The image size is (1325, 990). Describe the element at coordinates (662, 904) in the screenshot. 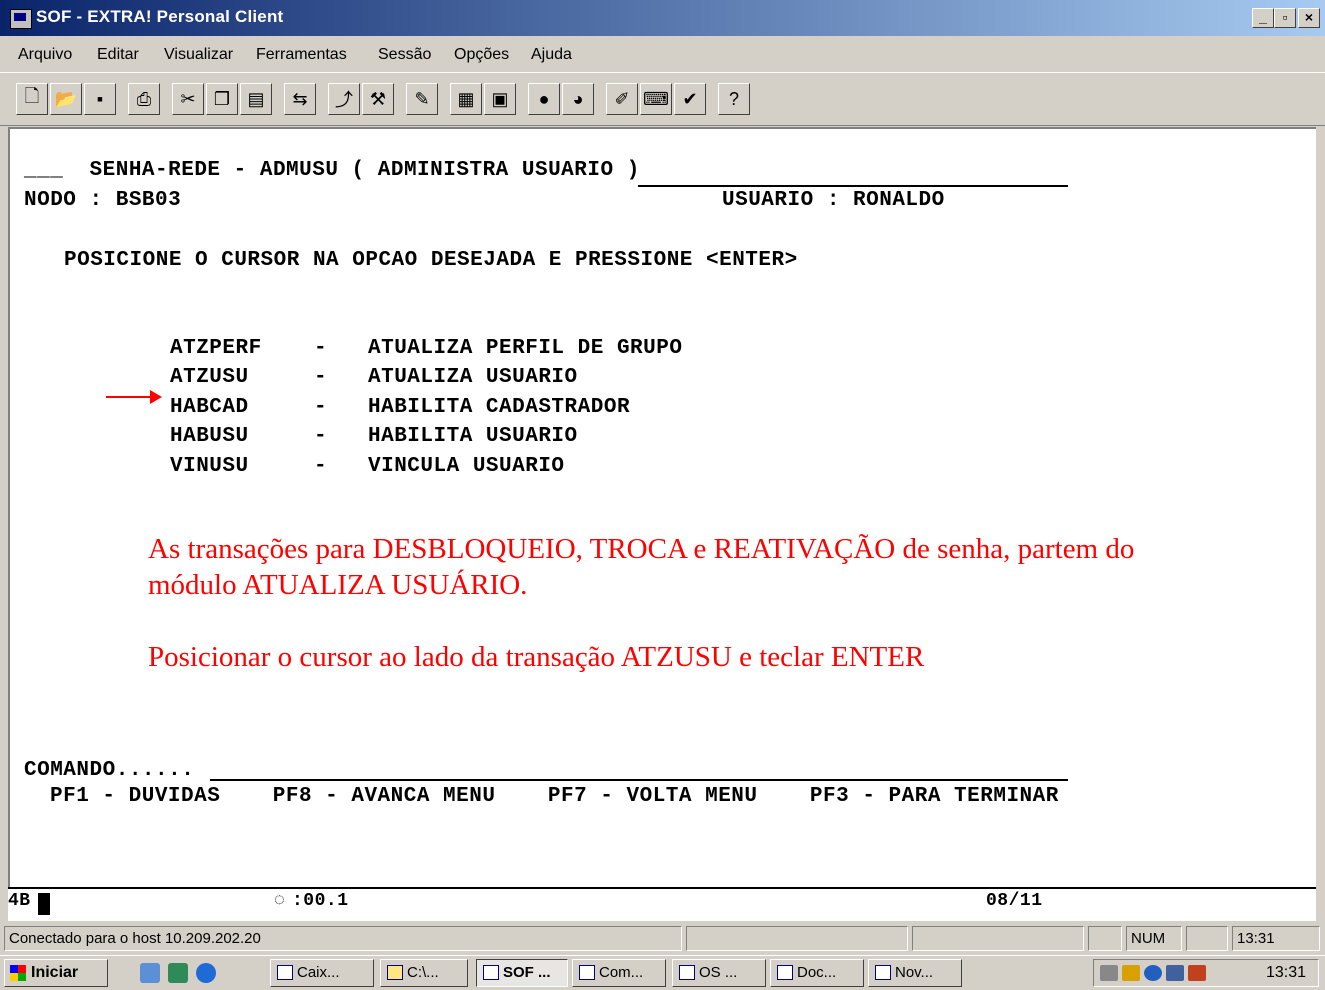

I see `operator-info-area: 4B ◌ :00.1 08/11` at that location.